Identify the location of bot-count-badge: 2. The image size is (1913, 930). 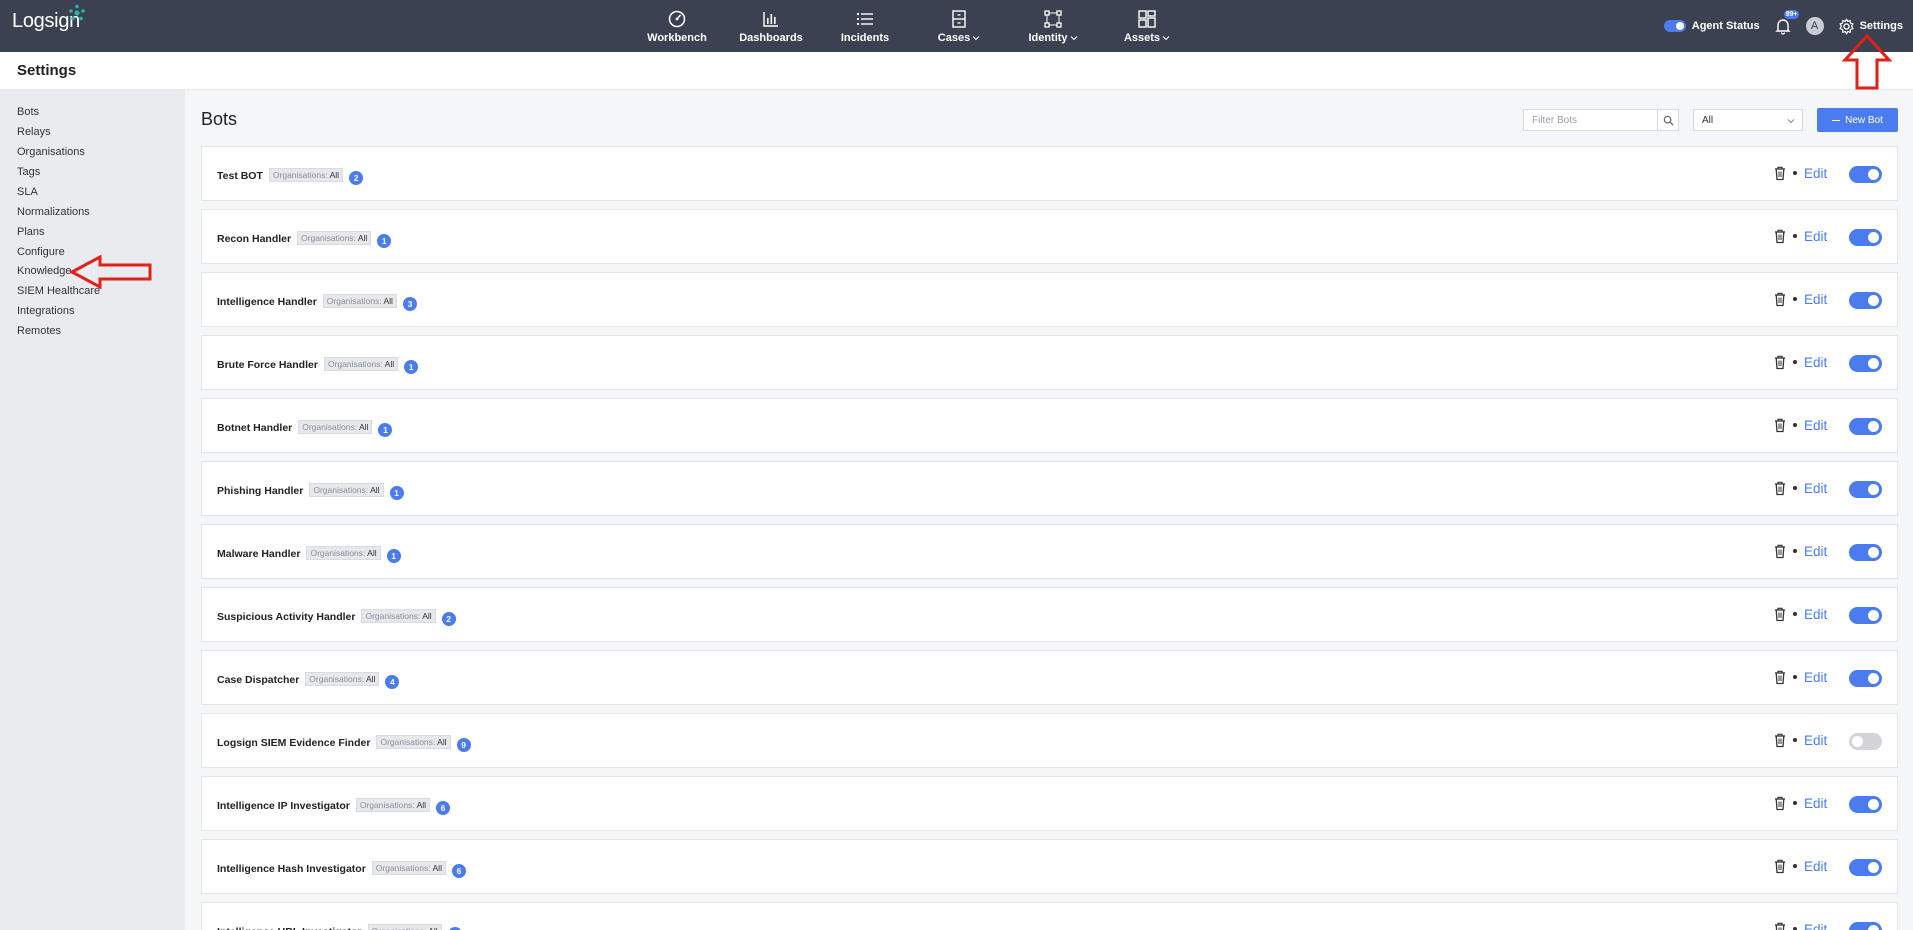
(356, 178).